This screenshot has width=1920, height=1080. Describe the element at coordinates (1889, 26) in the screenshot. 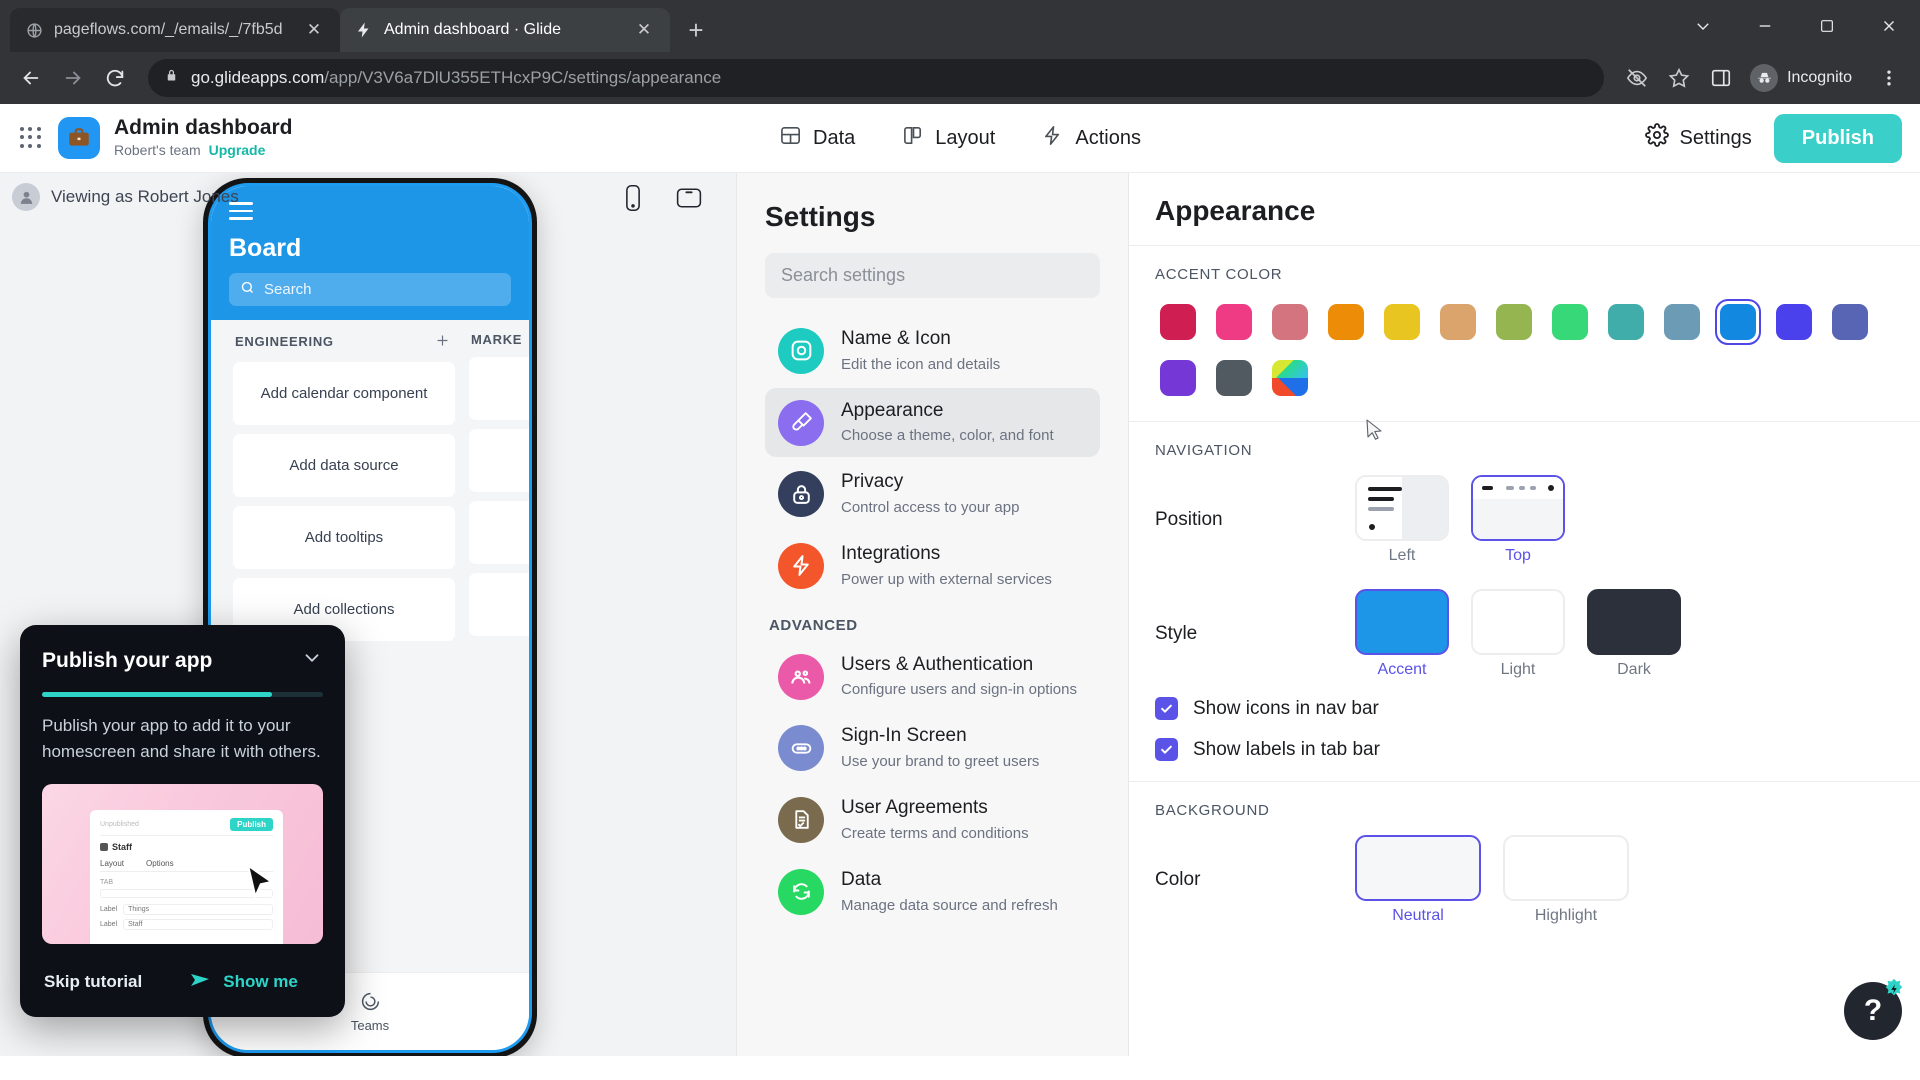

I see `close-window-icon` at that location.